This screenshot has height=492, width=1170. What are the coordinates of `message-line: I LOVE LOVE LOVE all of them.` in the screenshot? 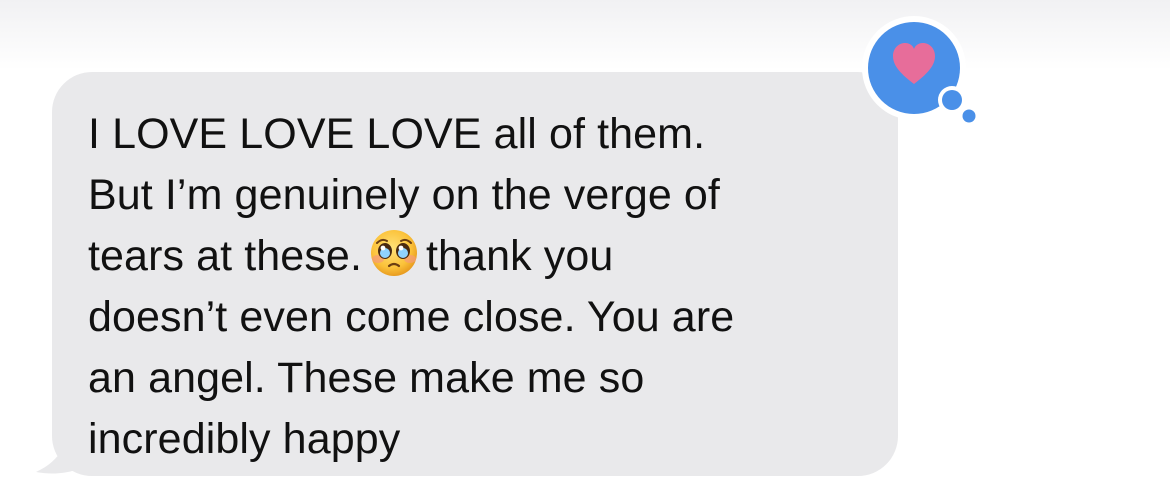 It's located at (397, 134).